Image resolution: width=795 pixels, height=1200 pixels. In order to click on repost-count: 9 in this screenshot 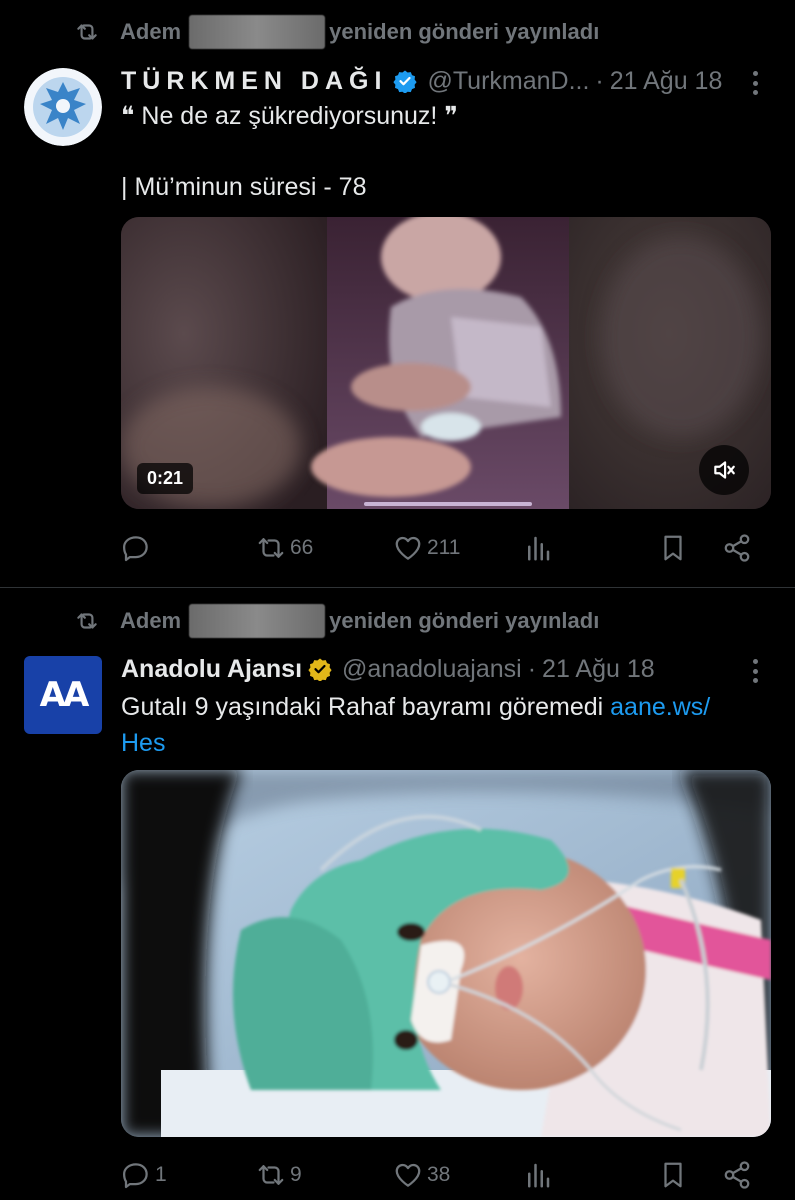, I will do `click(296, 1174)`.